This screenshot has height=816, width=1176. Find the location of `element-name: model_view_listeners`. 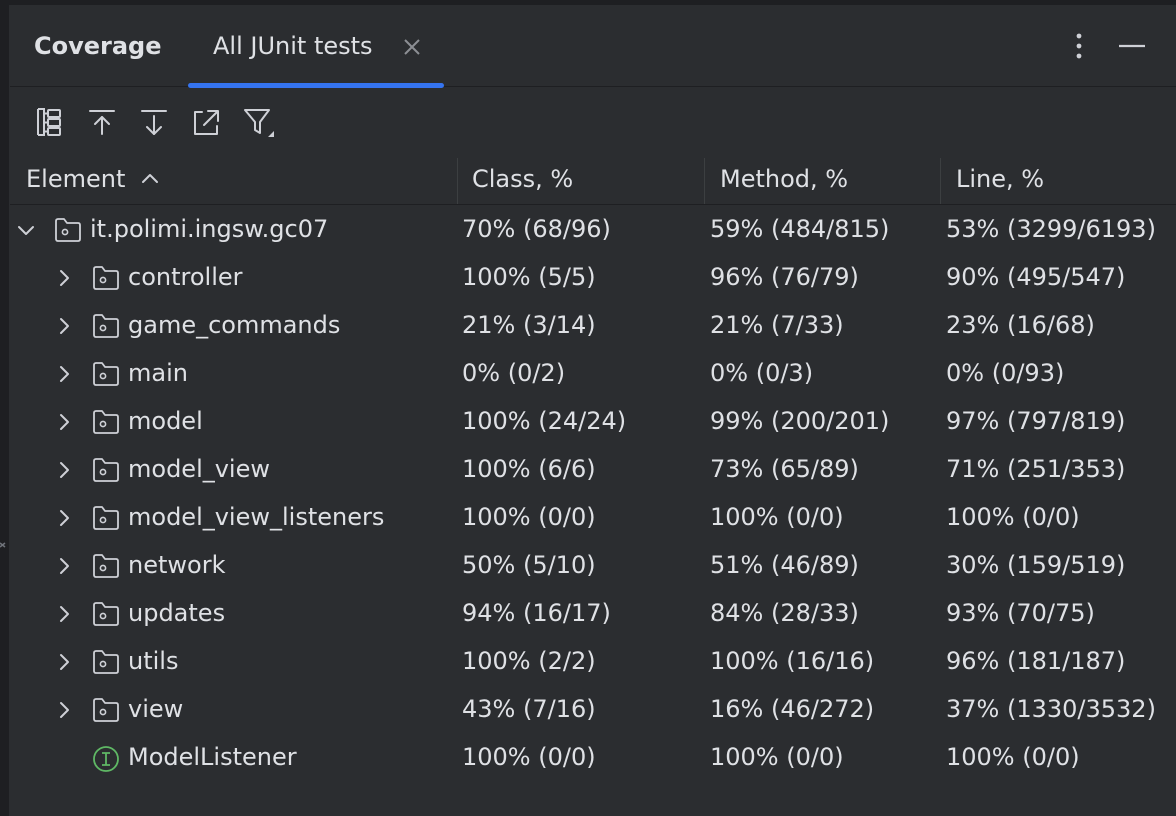

element-name: model_view_listeners is located at coordinates (256, 517).